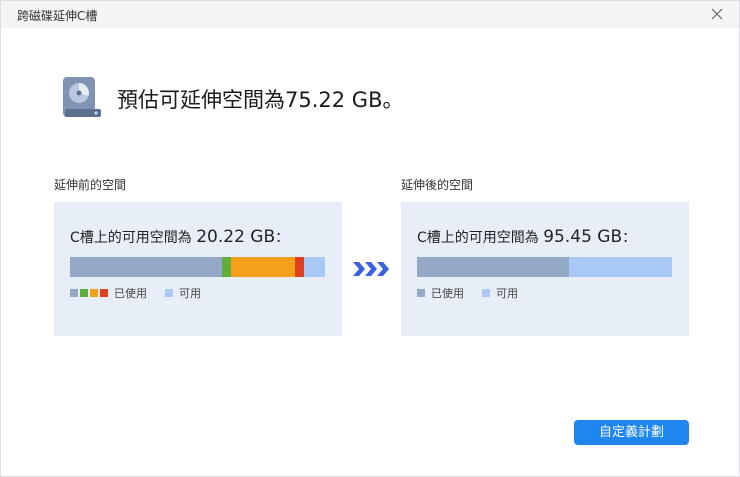 This screenshot has width=740, height=477. Describe the element at coordinates (282, 238) in the screenshot. I see `before-free-suffix: ：` at that location.